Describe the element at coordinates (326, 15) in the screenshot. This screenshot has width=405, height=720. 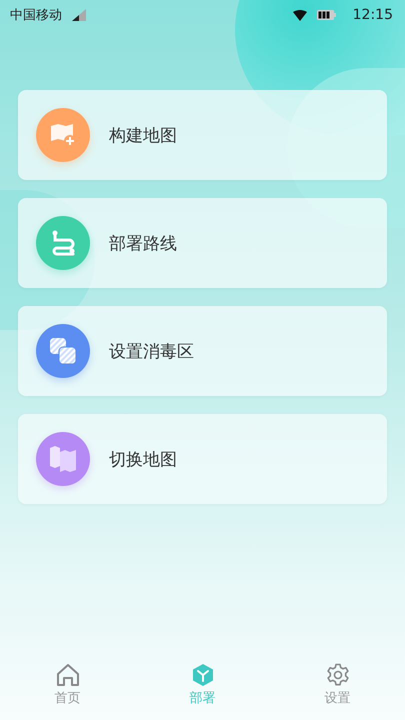
I see `battery-icon` at that location.